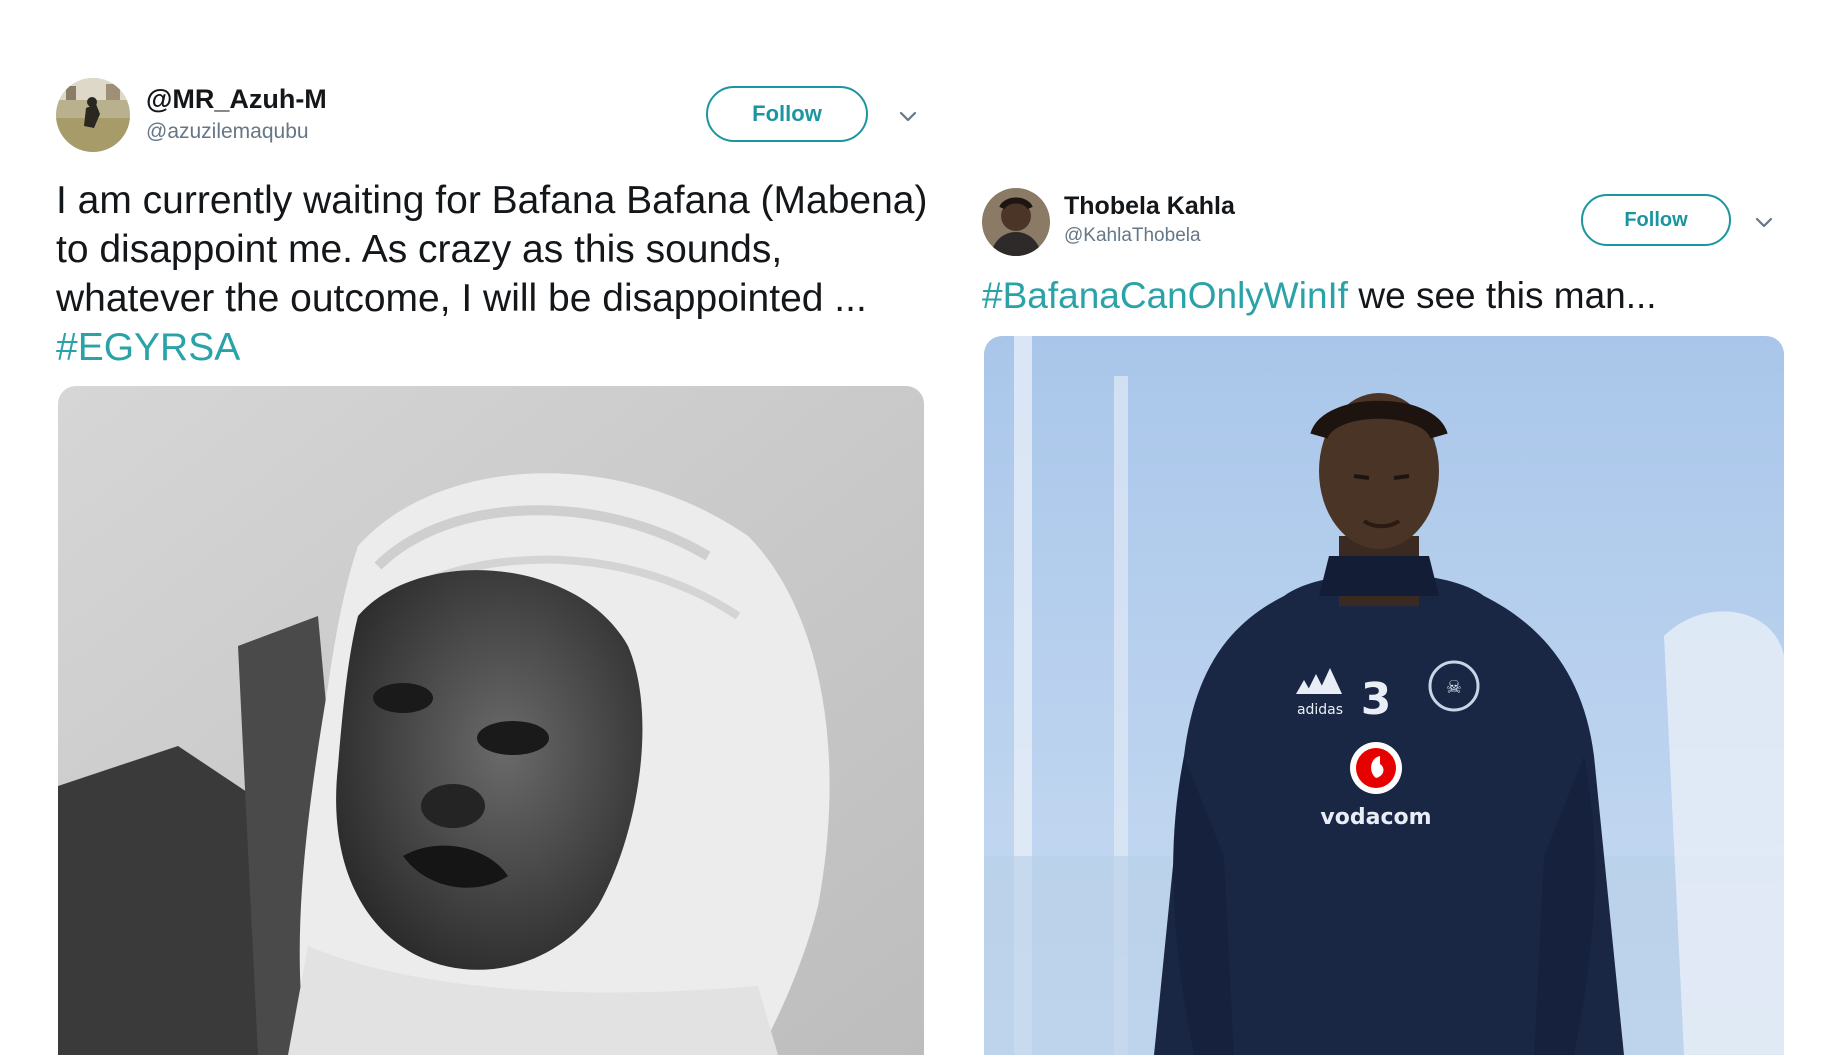 The height and width of the screenshot is (1055, 1822). Describe the element at coordinates (1320, 710) in the screenshot. I see `jersey-brand: adidas` at that location.